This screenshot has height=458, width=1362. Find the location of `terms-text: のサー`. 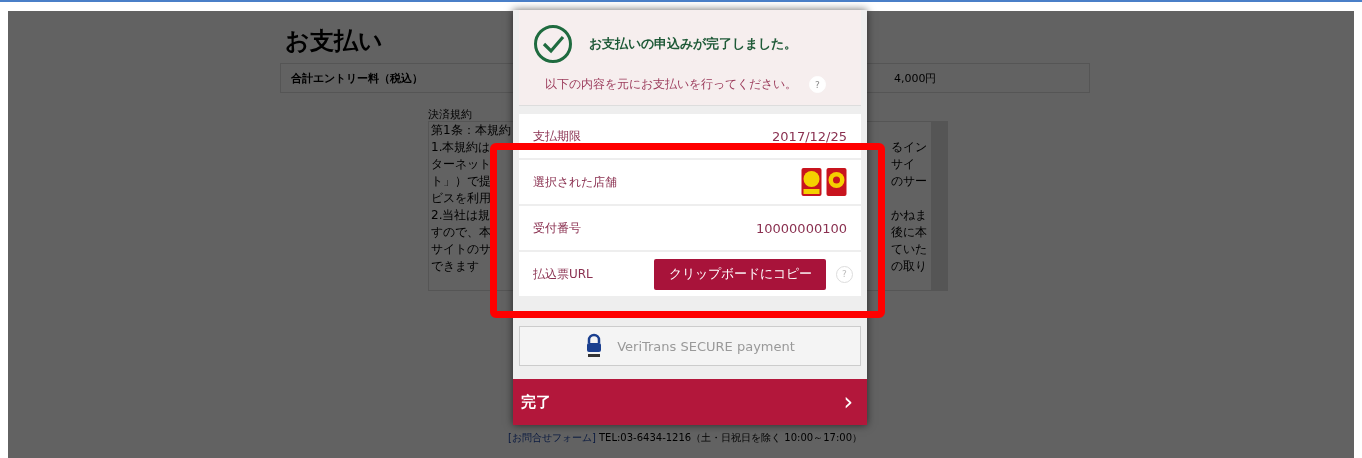

terms-text: のサー is located at coordinates (909, 181).